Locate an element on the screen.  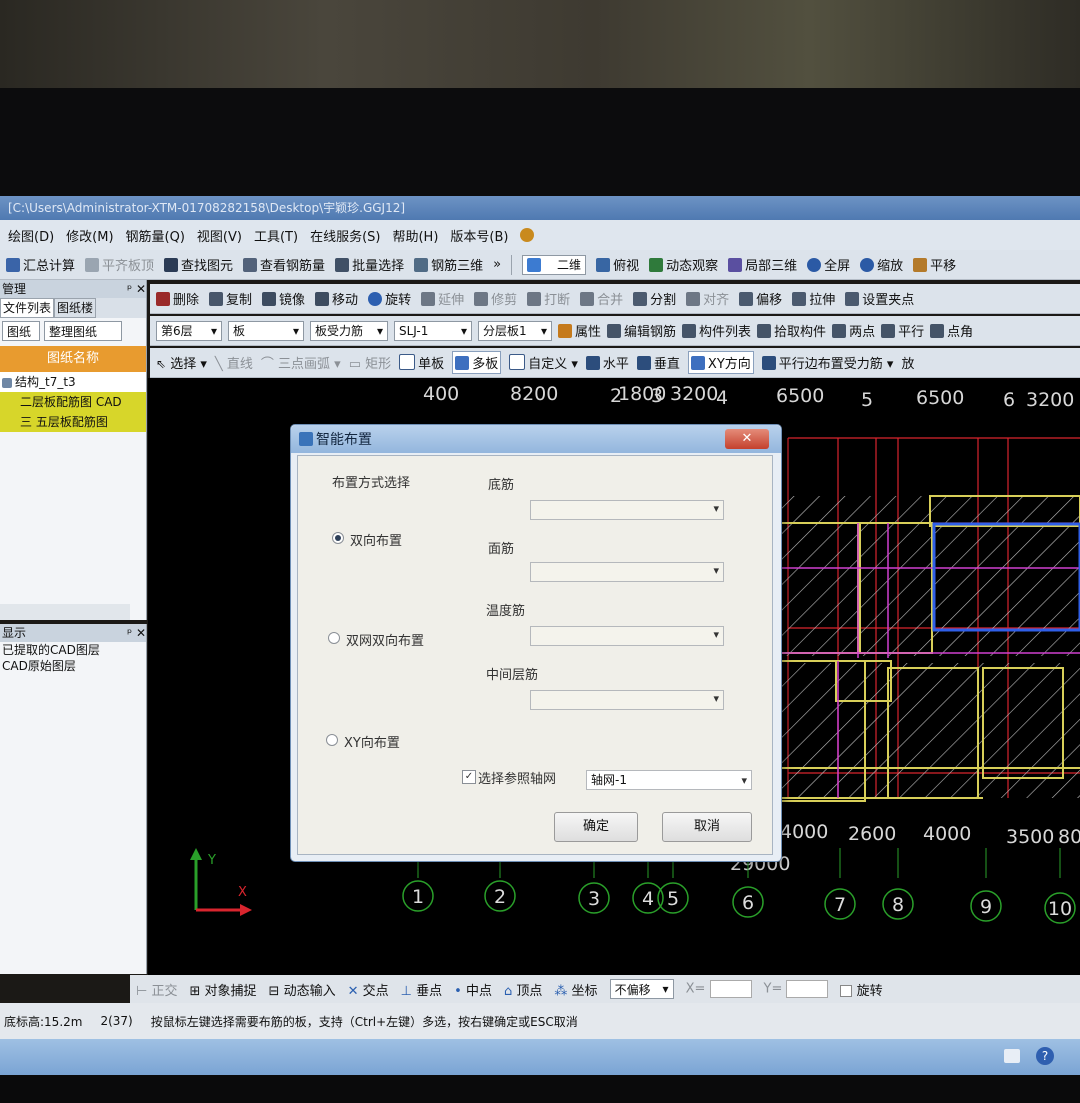
vertical-button: 垂直 is located at coordinates (658, 362).